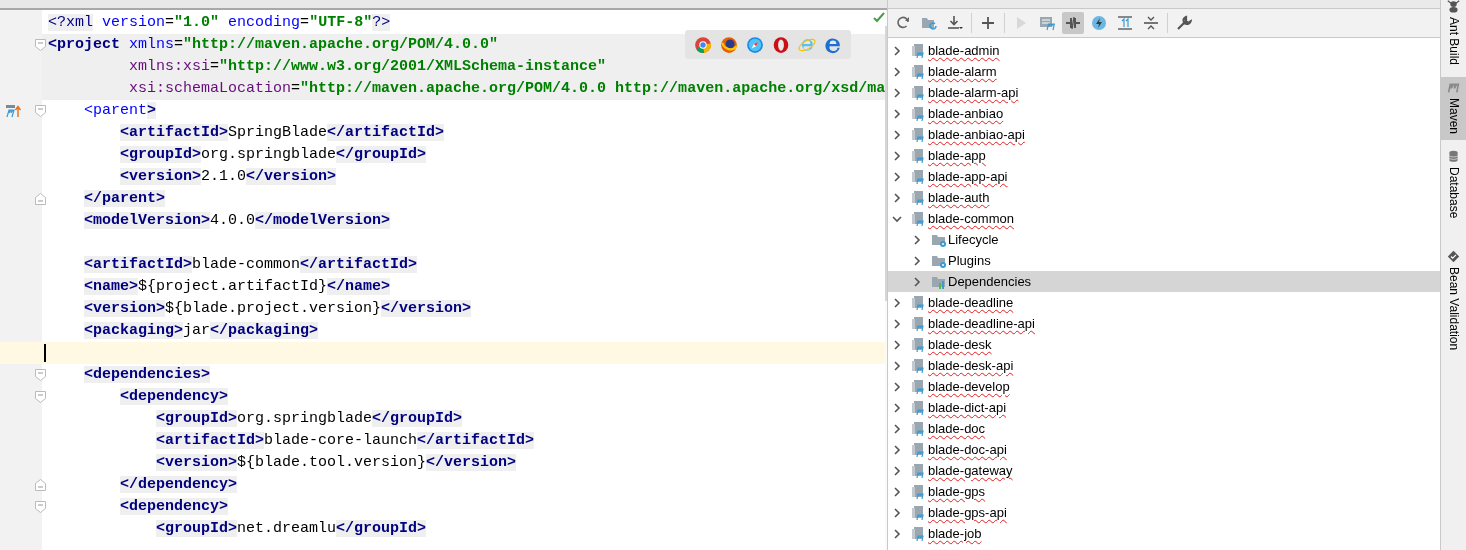  Describe the element at coordinates (1164, 533) in the screenshot. I see `tree-item: blade-job` at that location.